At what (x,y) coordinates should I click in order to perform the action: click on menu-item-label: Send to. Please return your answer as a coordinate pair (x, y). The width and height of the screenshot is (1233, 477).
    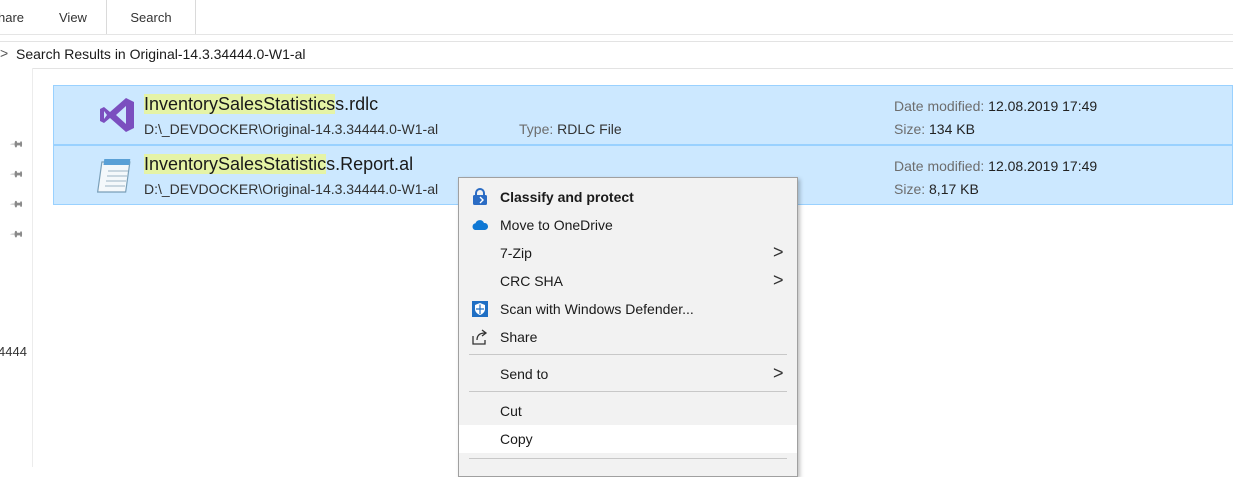
    Looking at the image, I should click on (524, 374).